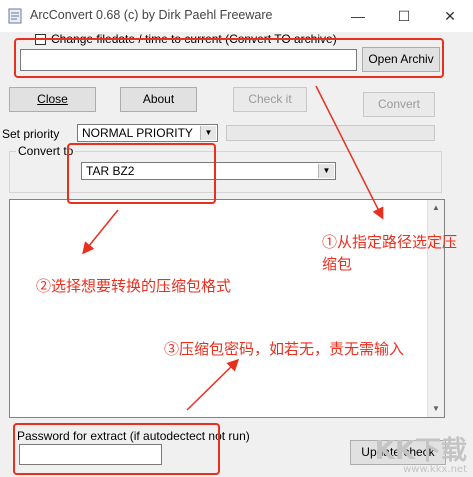  What do you see at coordinates (284, 349) in the screenshot?
I see `annotation-step3: ③压缩包密码，如若无，责无需输入` at bounding box center [284, 349].